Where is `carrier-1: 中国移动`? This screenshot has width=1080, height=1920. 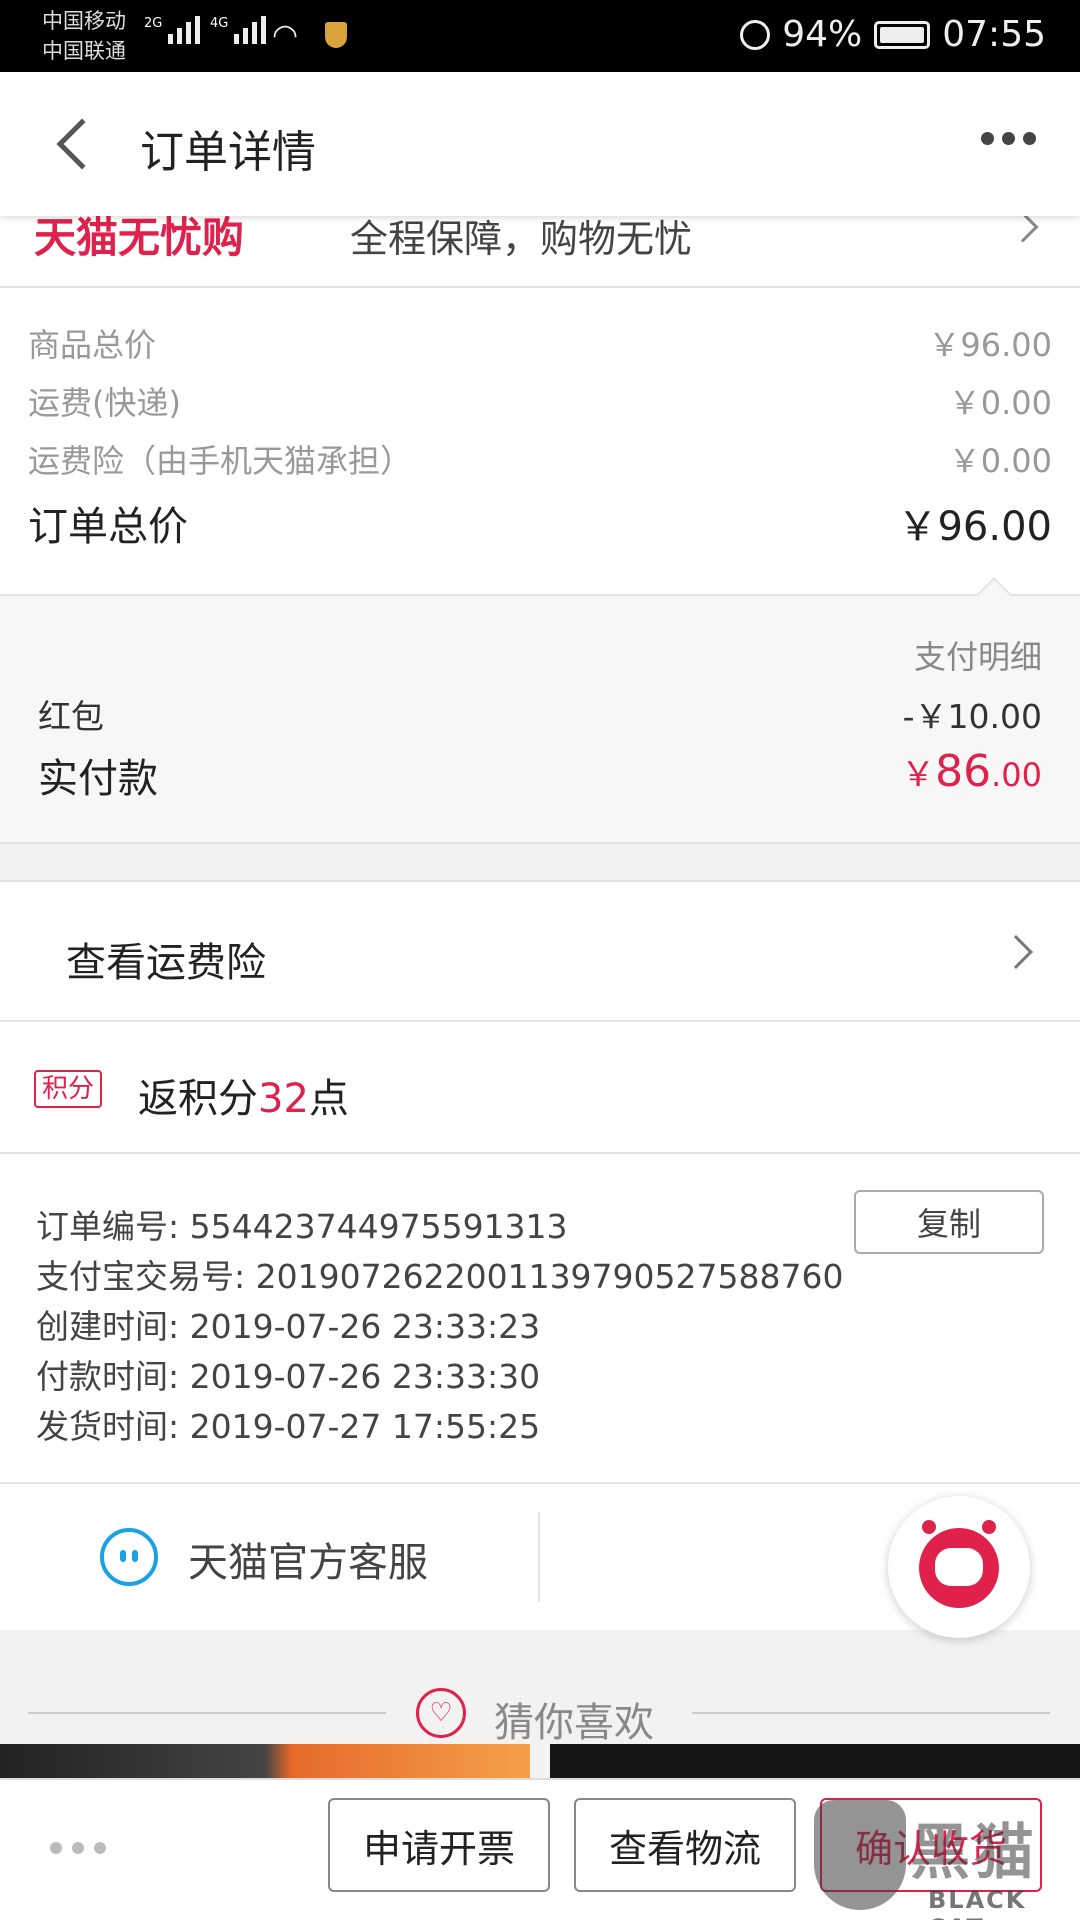
carrier-1: 中国移动 is located at coordinates (84, 21).